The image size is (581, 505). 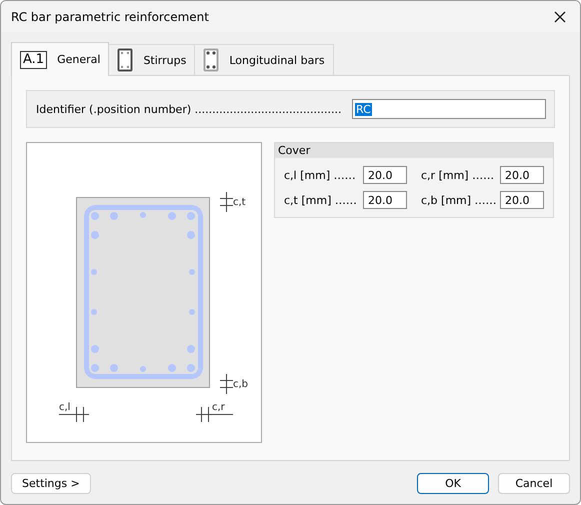 I want to click on identifier-field: RC, so click(x=449, y=109).